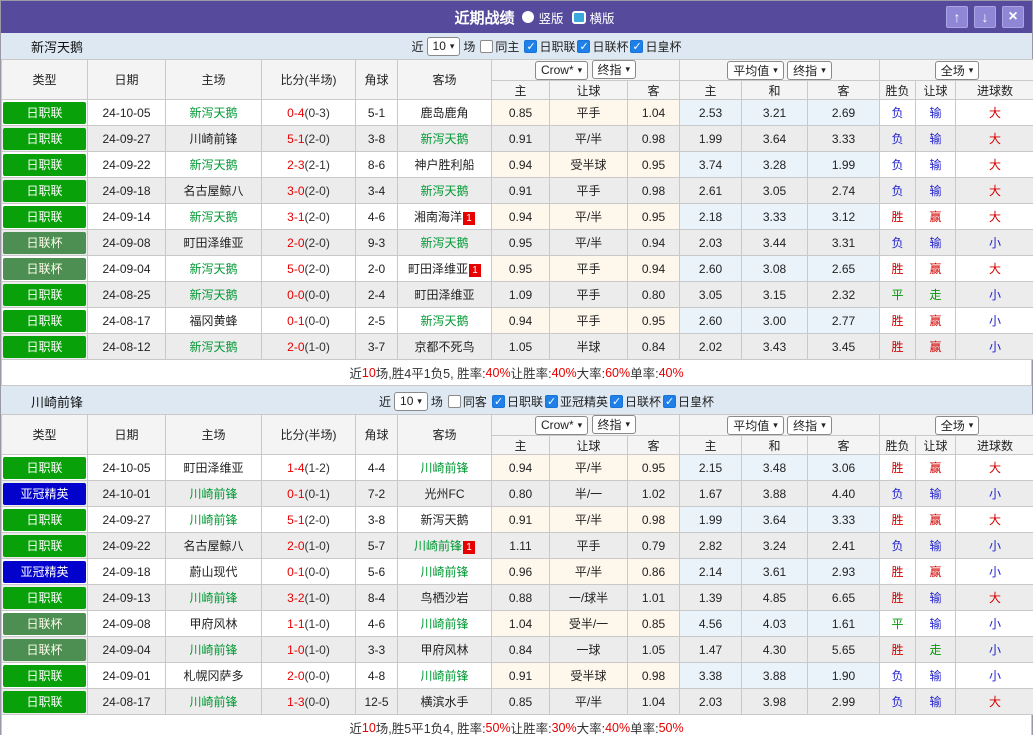 Image resolution: width=1033 pixels, height=735 pixels. I want to click on layout-vertical-radio: 竖版, so click(543, 17).